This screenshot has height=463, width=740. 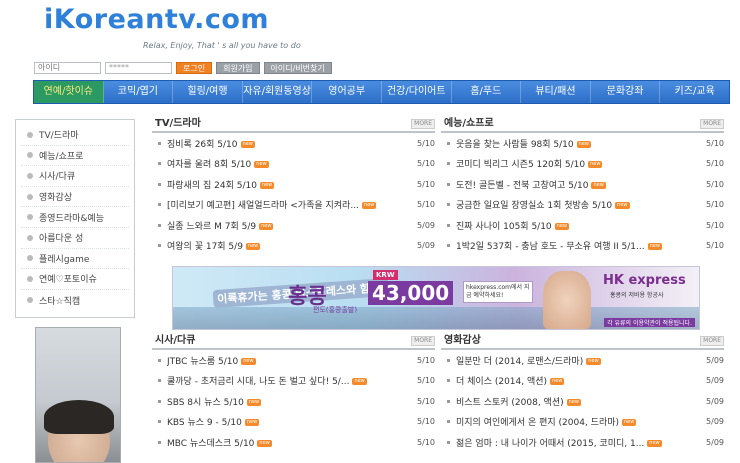 What do you see at coordinates (293, 360) in the screenshot?
I see `list-item: JTBC 뉴스룸 5/10 new 5/10` at bounding box center [293, 360].